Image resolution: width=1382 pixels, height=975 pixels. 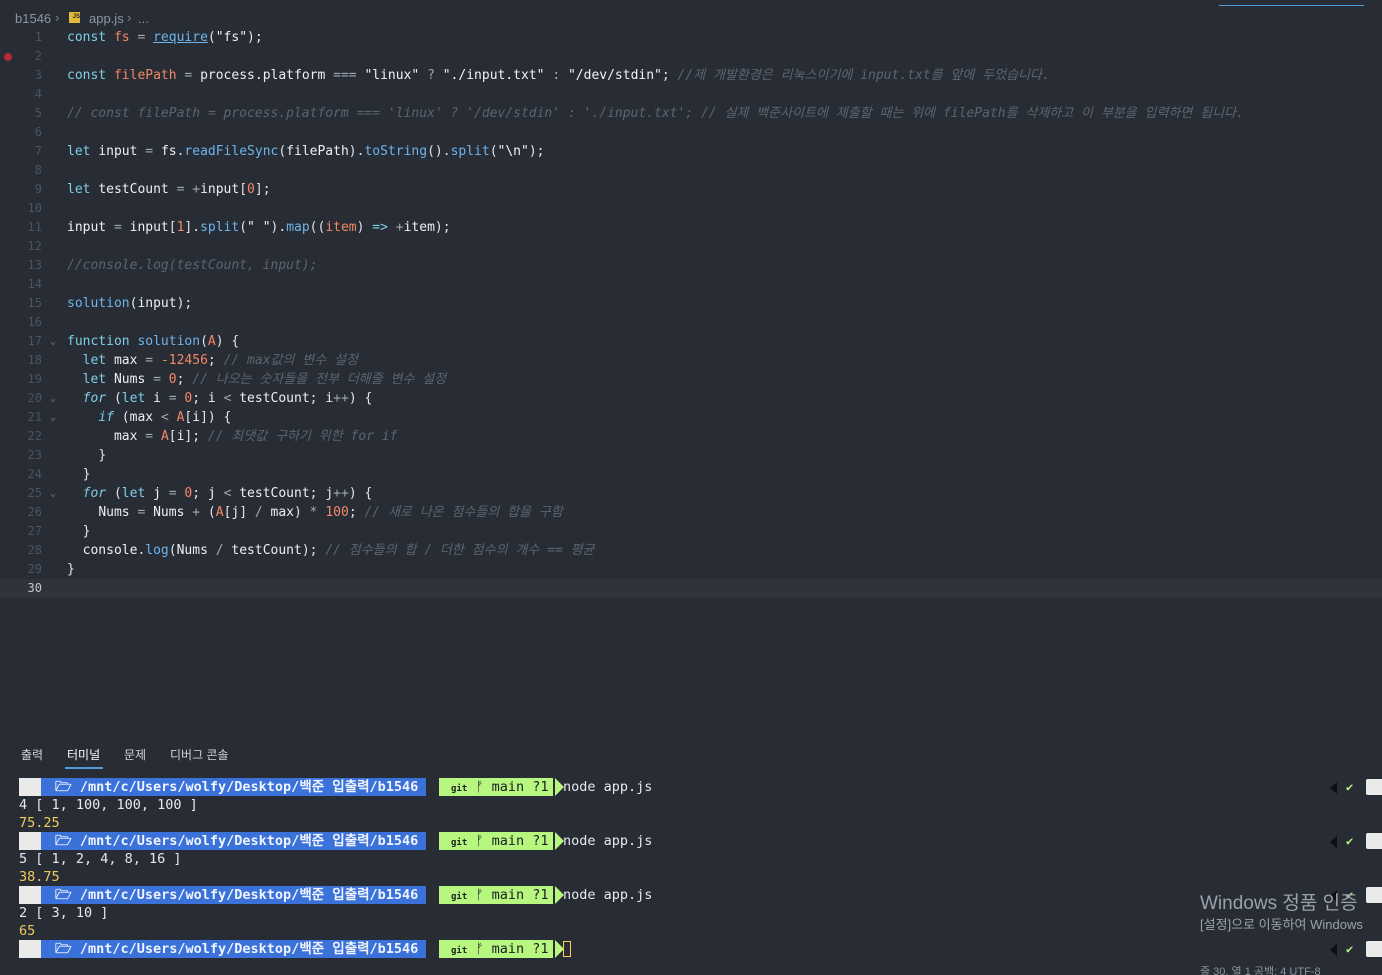 I want to click on code-line: 24 }, so click(x=691, y=474).